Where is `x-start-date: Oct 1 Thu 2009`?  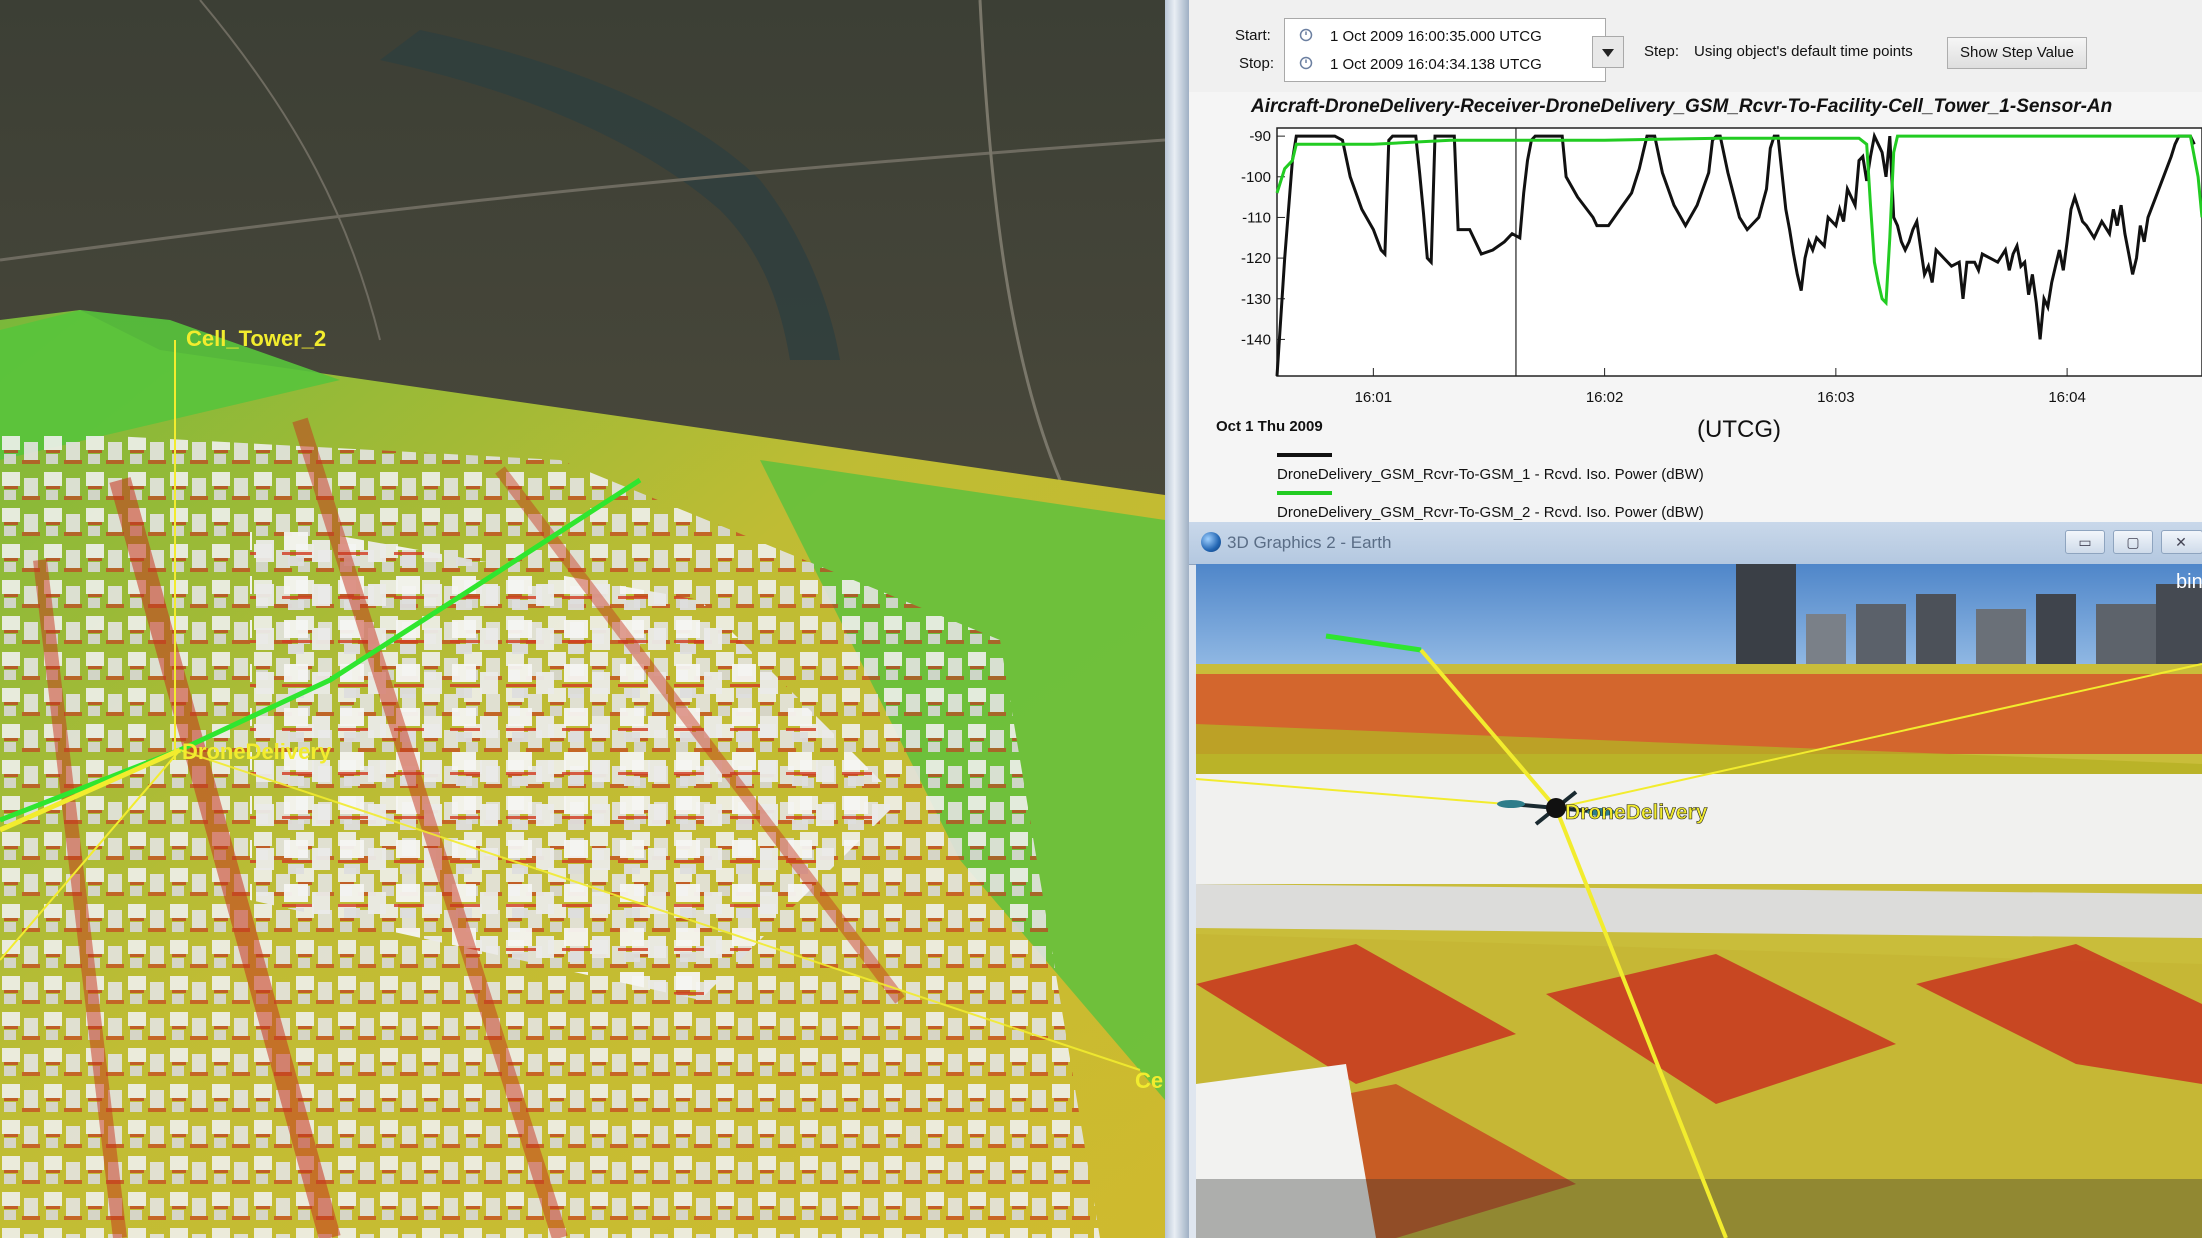
x-start-date: Oct 1 Thu 2009 is located at coordinates (1269, 426).